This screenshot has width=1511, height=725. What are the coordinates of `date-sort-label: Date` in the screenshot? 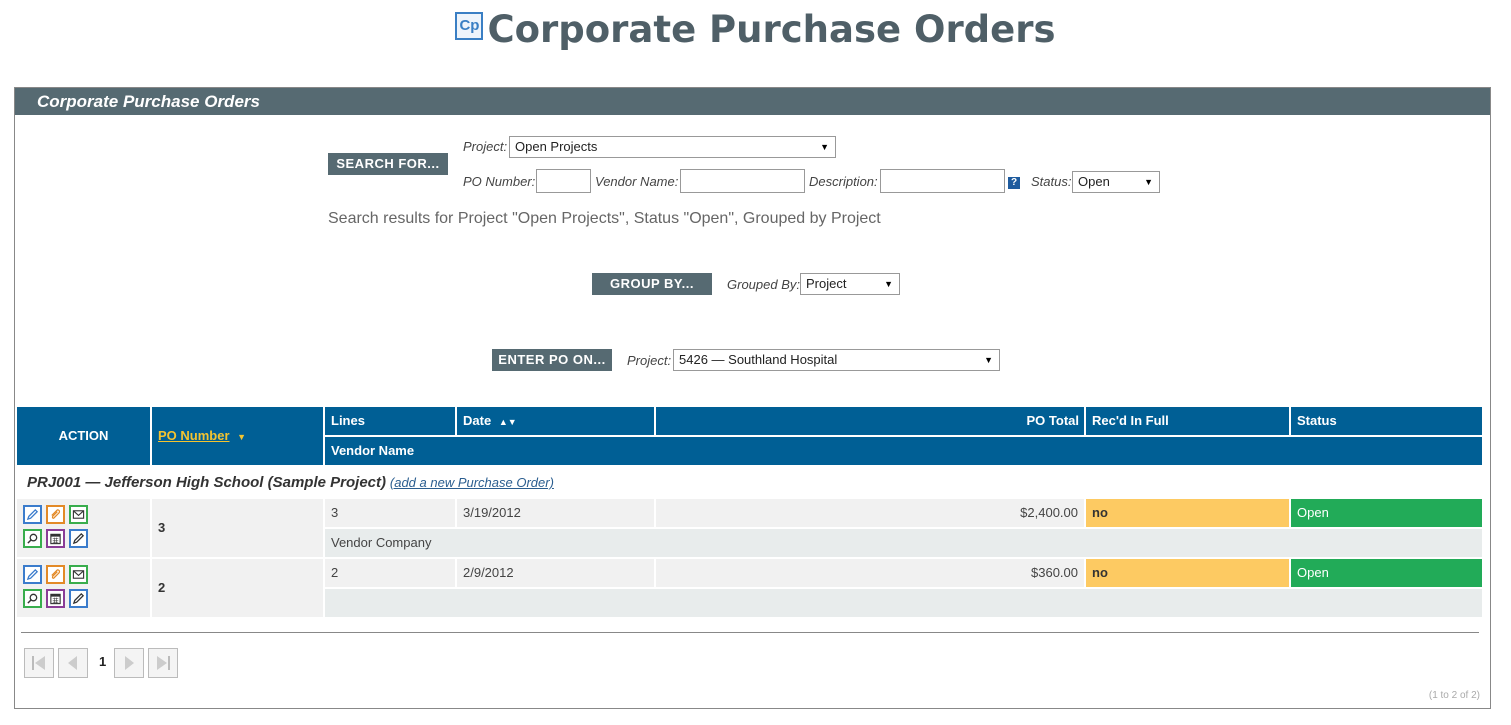 It's located at (477, 420).